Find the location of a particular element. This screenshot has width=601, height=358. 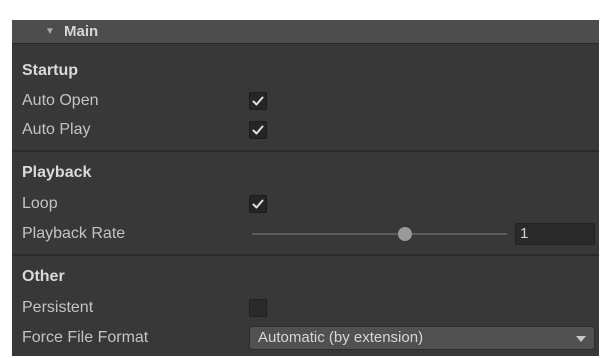

section-startup: Startup is located at coordinates (305, 71).